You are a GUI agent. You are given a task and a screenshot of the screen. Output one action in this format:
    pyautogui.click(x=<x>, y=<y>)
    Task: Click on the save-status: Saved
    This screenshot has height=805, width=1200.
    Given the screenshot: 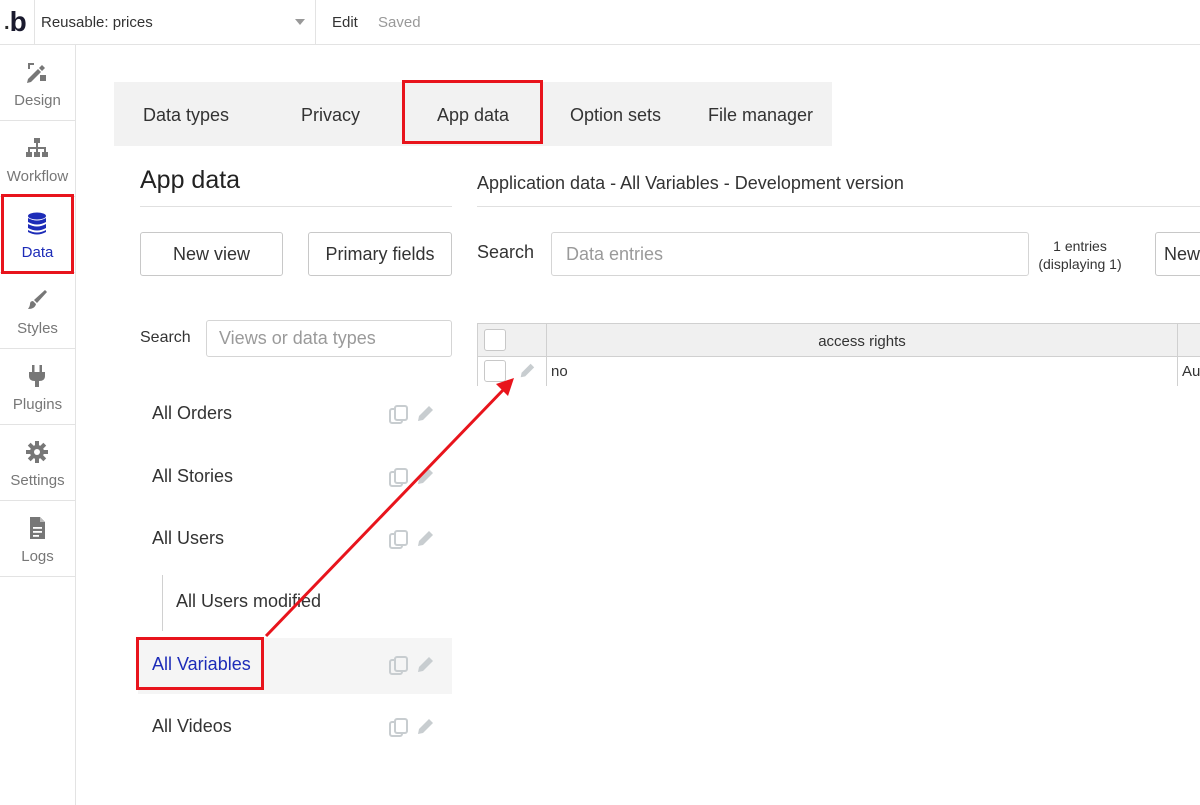 What is the action you would take?
    pyautogui.click(x=399, y=22)
    